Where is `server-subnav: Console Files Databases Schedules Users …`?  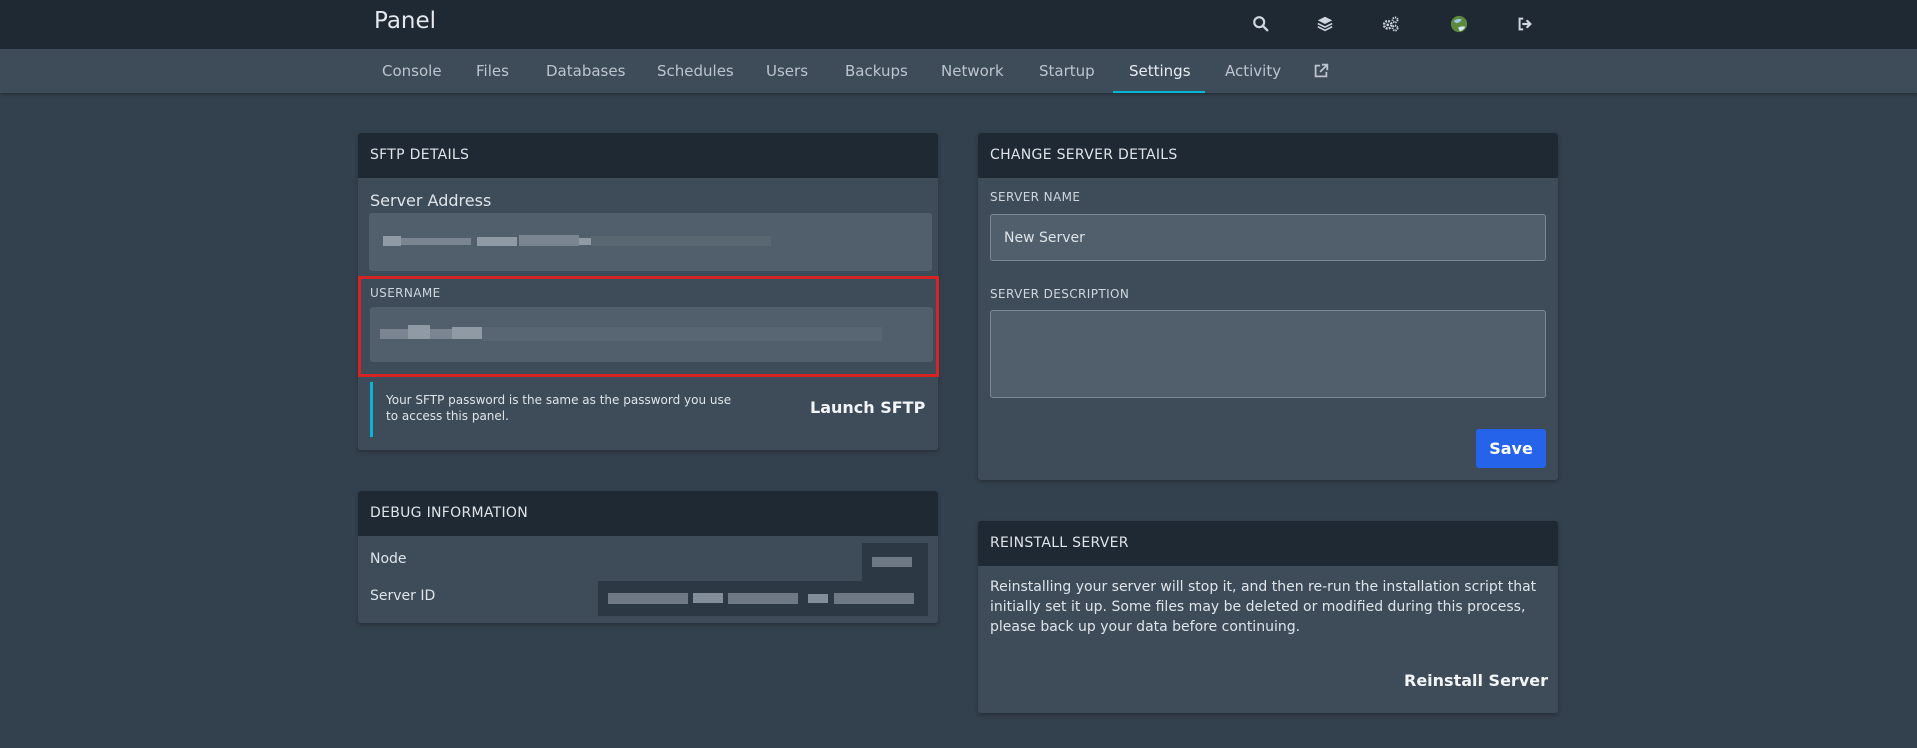 server-subnav: Console Files Databases Schedules Users … is located at coordinates (958, 71).